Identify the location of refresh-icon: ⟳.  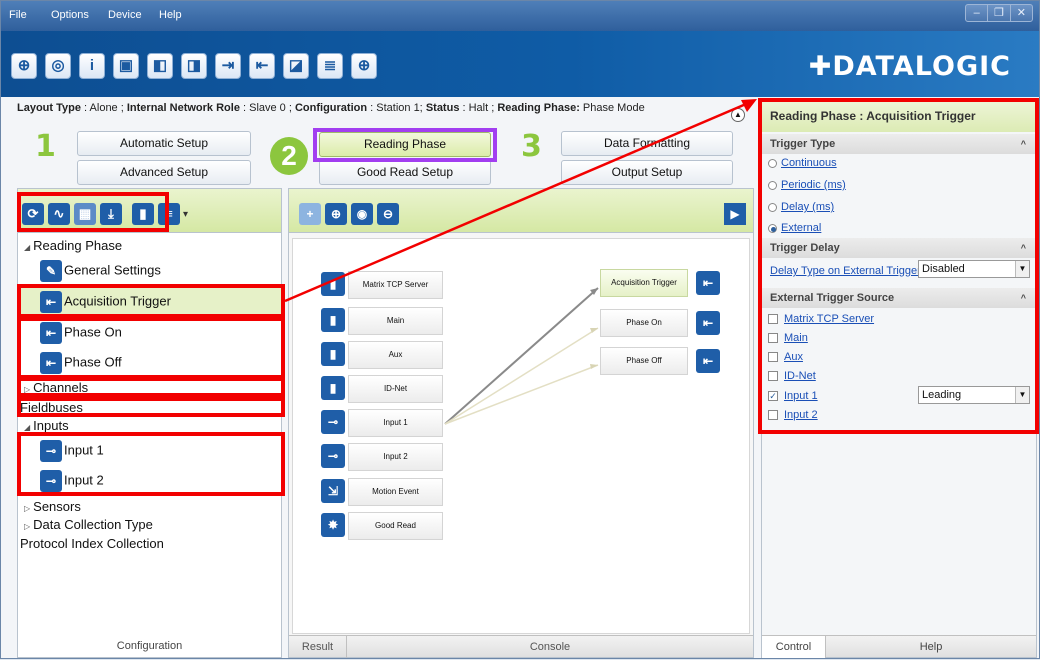
(33, 214).